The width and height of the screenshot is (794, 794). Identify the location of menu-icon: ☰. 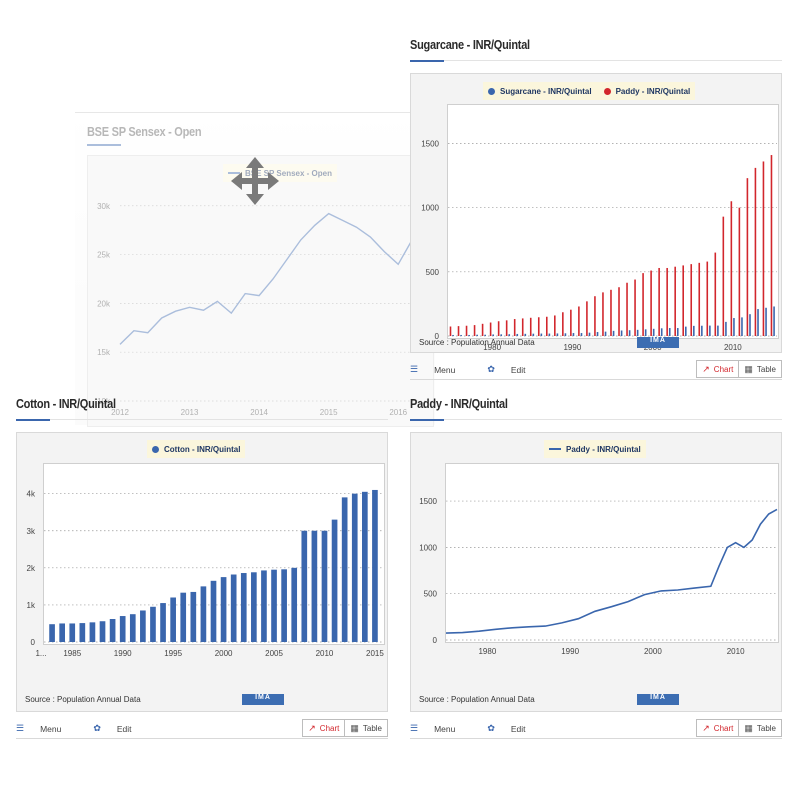
(20, 728).